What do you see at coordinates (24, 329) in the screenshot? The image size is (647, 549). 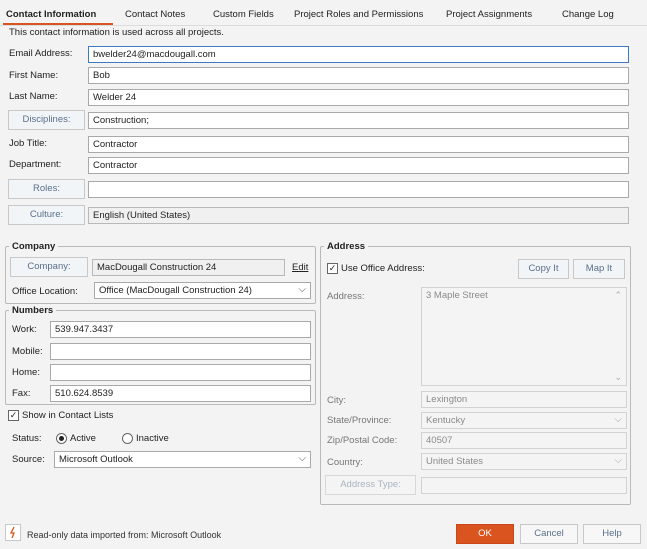 I see `work-label: Work:` at bounding box center [24, 329].